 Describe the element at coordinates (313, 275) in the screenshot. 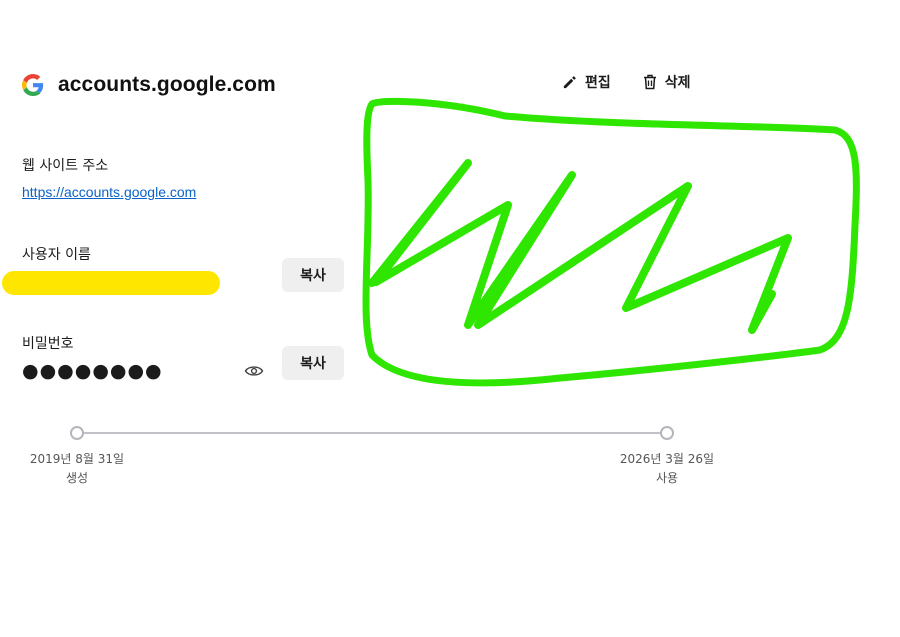

I see `copy-username-button: 복사` at that location.